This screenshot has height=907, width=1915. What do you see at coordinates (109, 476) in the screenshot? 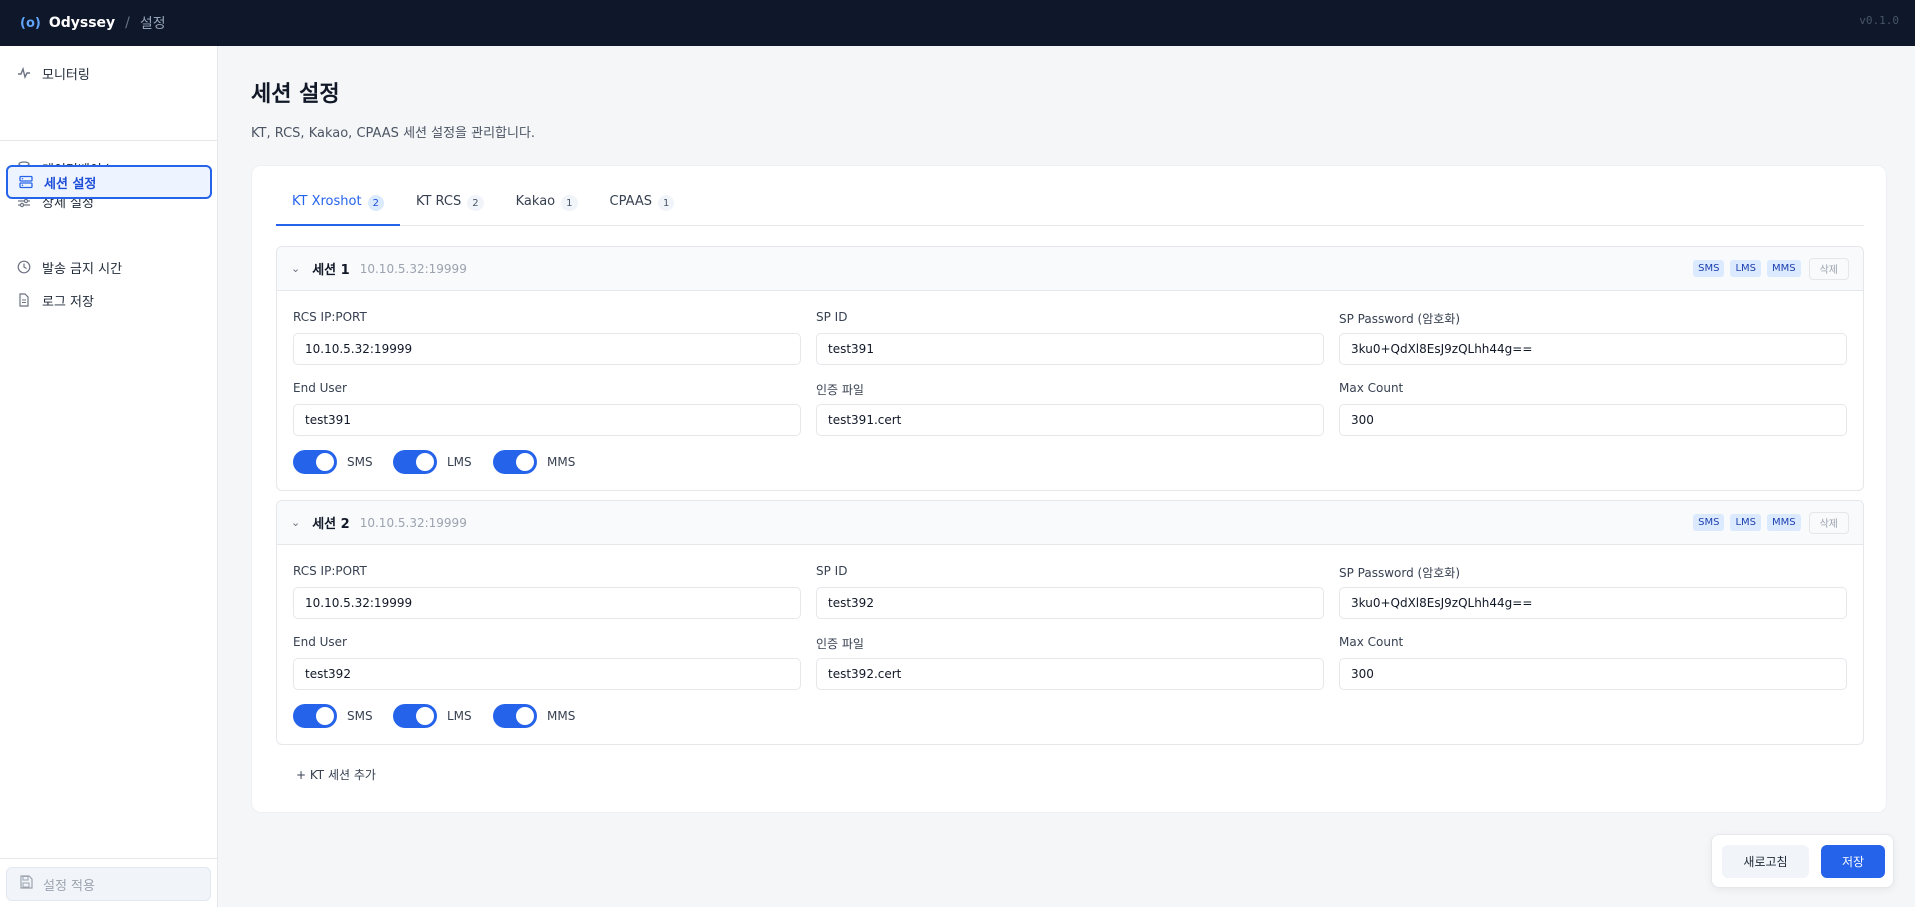
I see `sidebar: 모니터링 데이터베이스 상세 설정 세션 설정 발송 금지 시간 로그 저장` at bounding box center [109, 476].